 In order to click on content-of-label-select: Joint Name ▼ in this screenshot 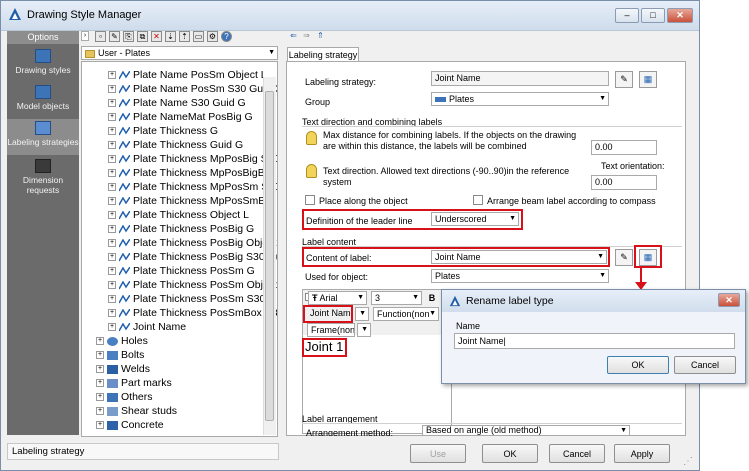, I will do `click(519, 257)`.